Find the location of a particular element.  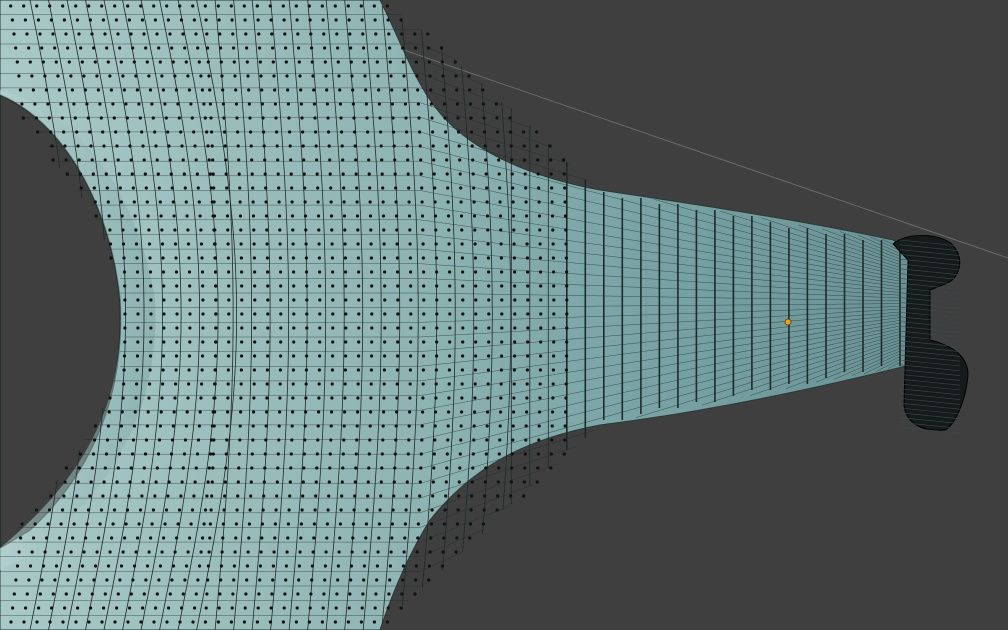

origin-icon is located at coordinates (788, 322).